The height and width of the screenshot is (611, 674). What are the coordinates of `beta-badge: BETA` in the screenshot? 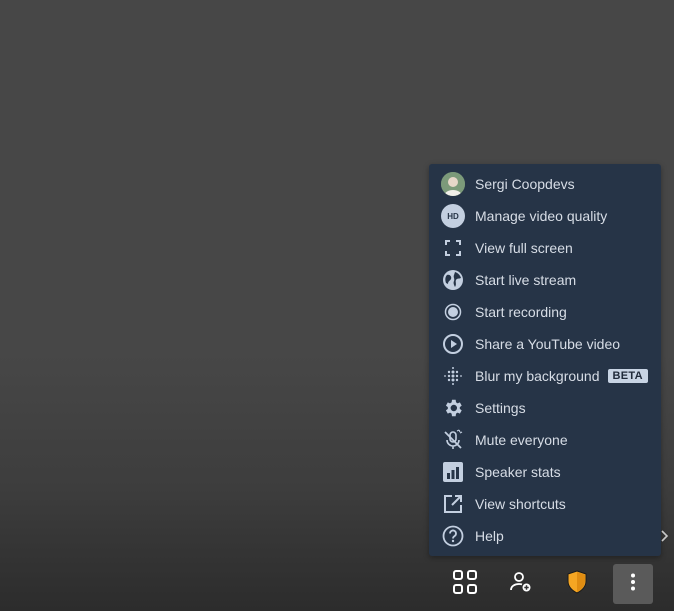 It's located at (627, 376).